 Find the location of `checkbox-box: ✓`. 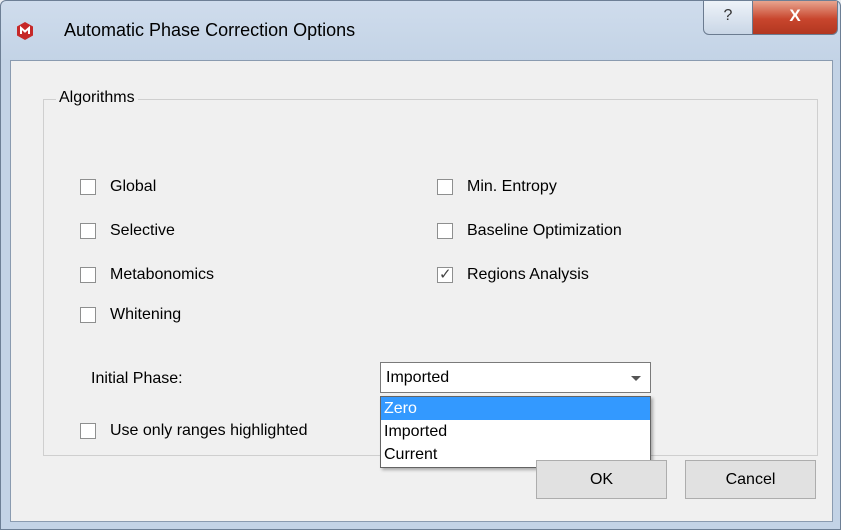

checkbox-box: ✓ is located at coordinates (445, 274).